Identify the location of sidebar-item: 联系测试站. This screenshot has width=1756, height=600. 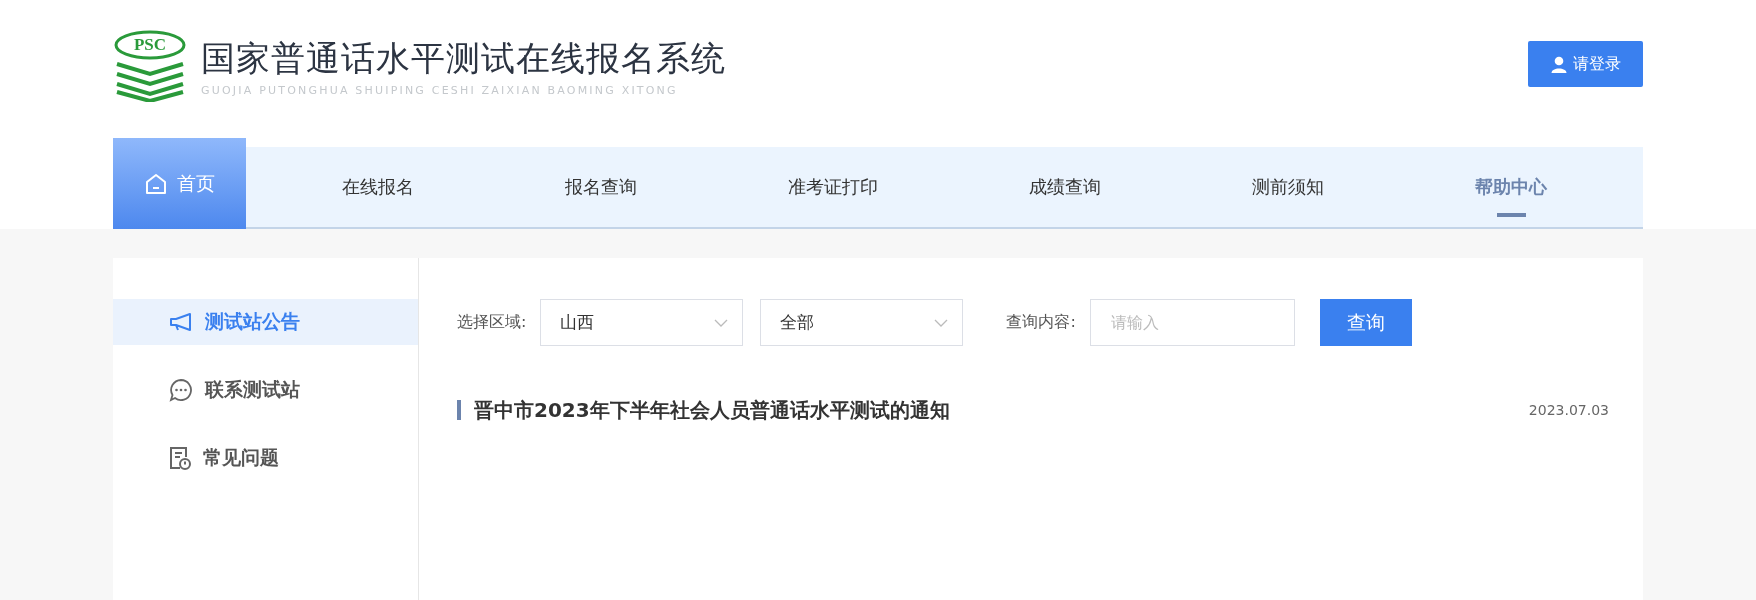
(265, 390).